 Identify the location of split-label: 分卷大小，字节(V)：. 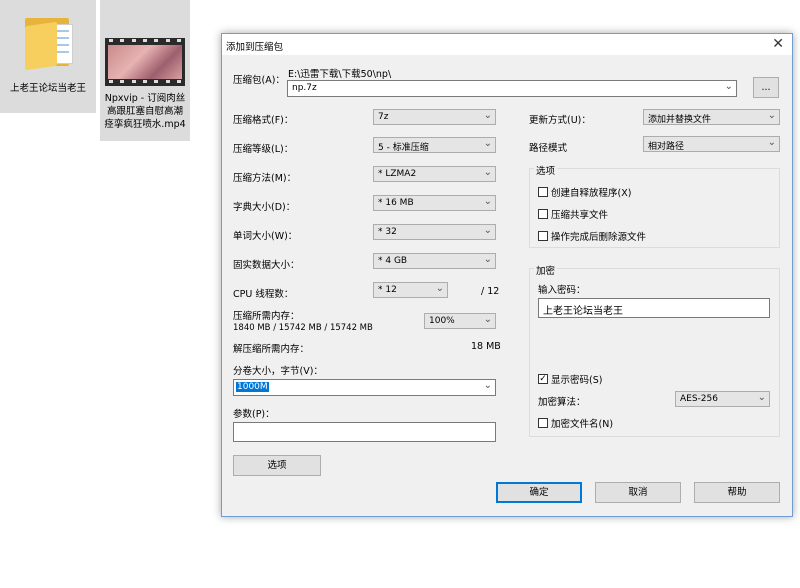
(278, 371).